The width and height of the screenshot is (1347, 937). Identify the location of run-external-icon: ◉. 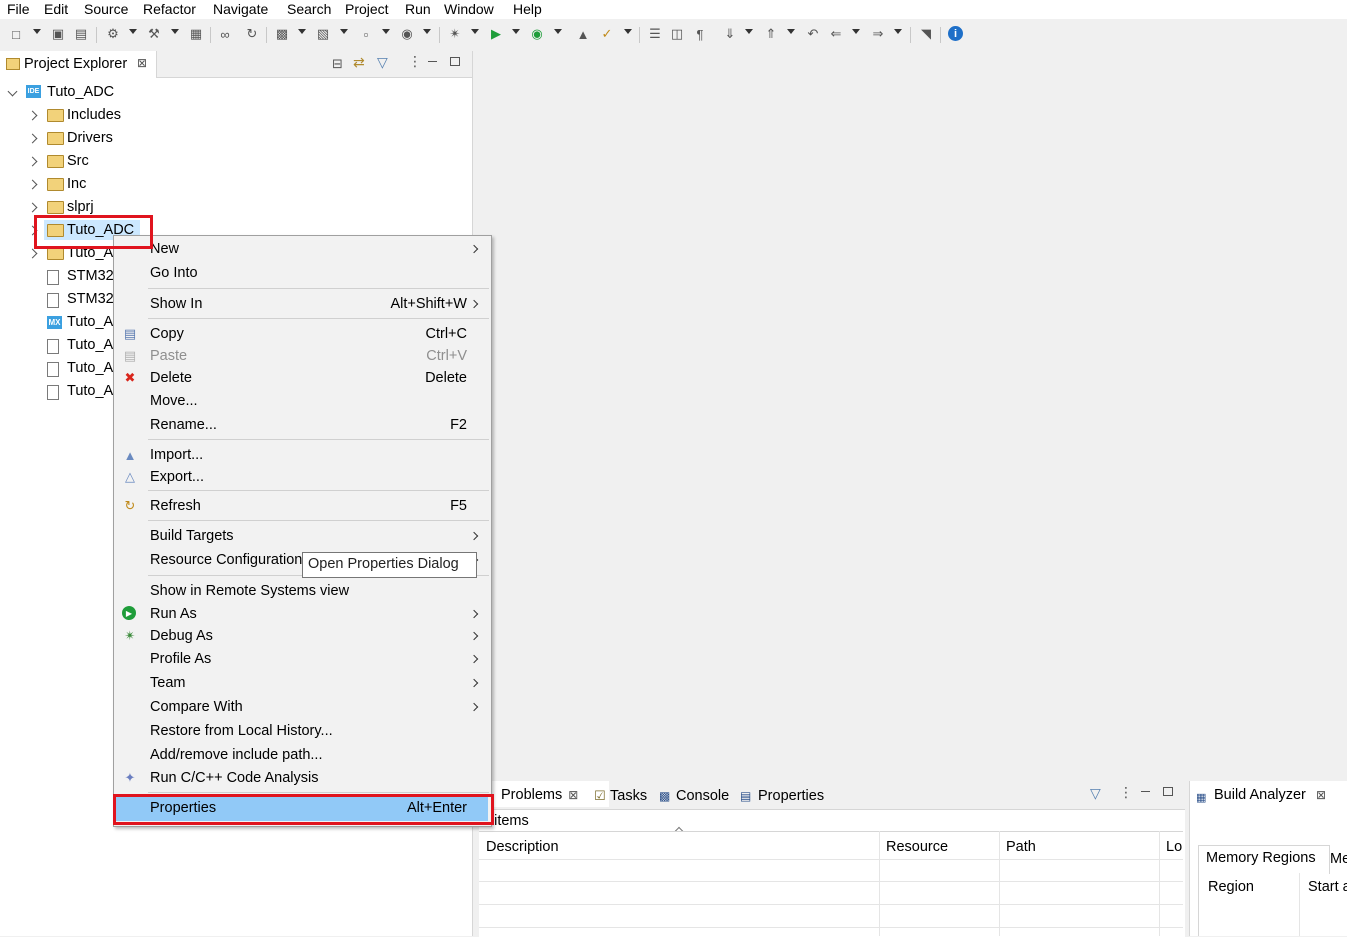
(537, 34).